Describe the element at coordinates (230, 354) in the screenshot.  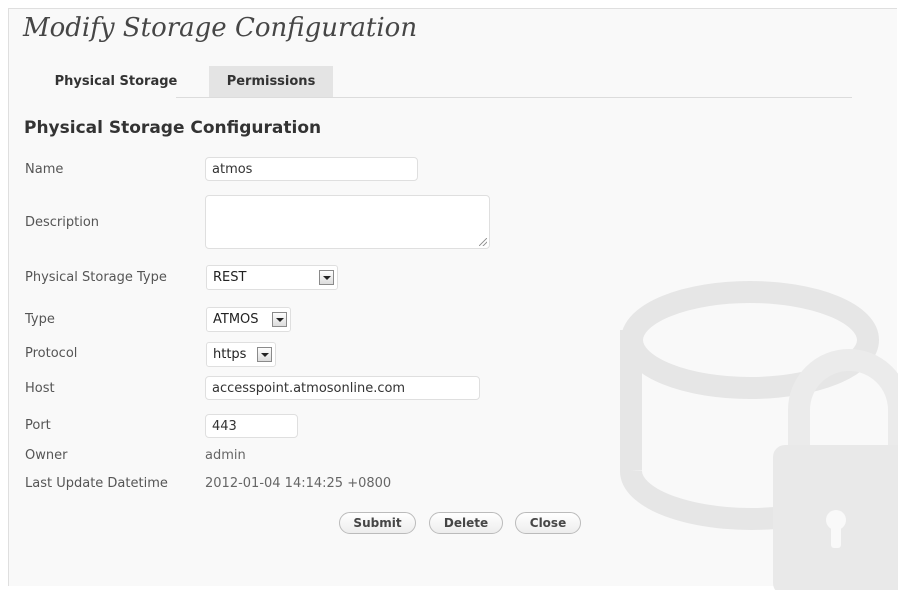
I see `protocol-value: https` at that location.